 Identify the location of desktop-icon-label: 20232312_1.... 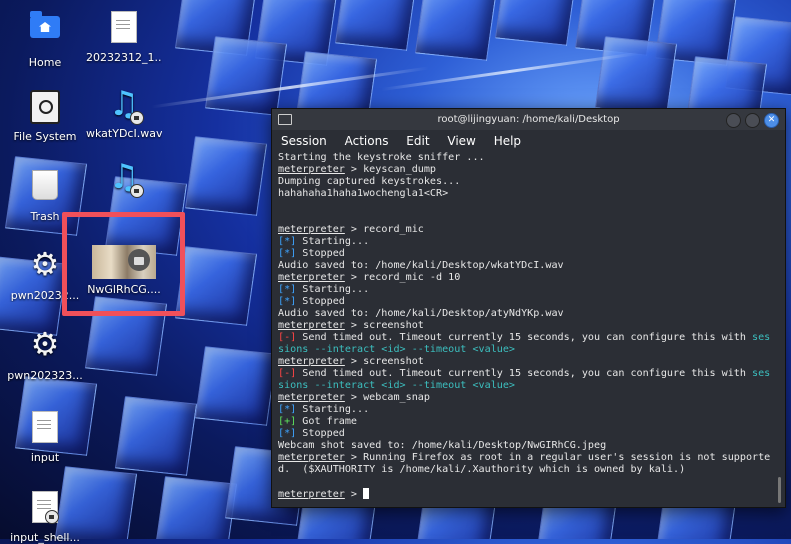
(124, 57).